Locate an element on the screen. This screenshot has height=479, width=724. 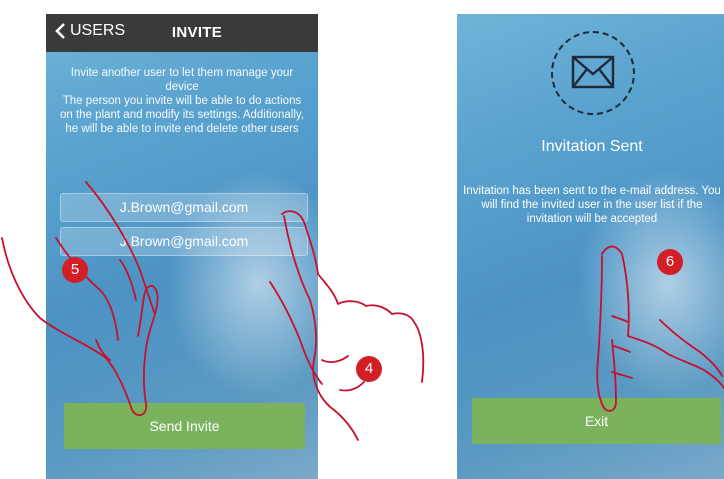
step-badge-4: 4 is located at coordinates (369, 369).